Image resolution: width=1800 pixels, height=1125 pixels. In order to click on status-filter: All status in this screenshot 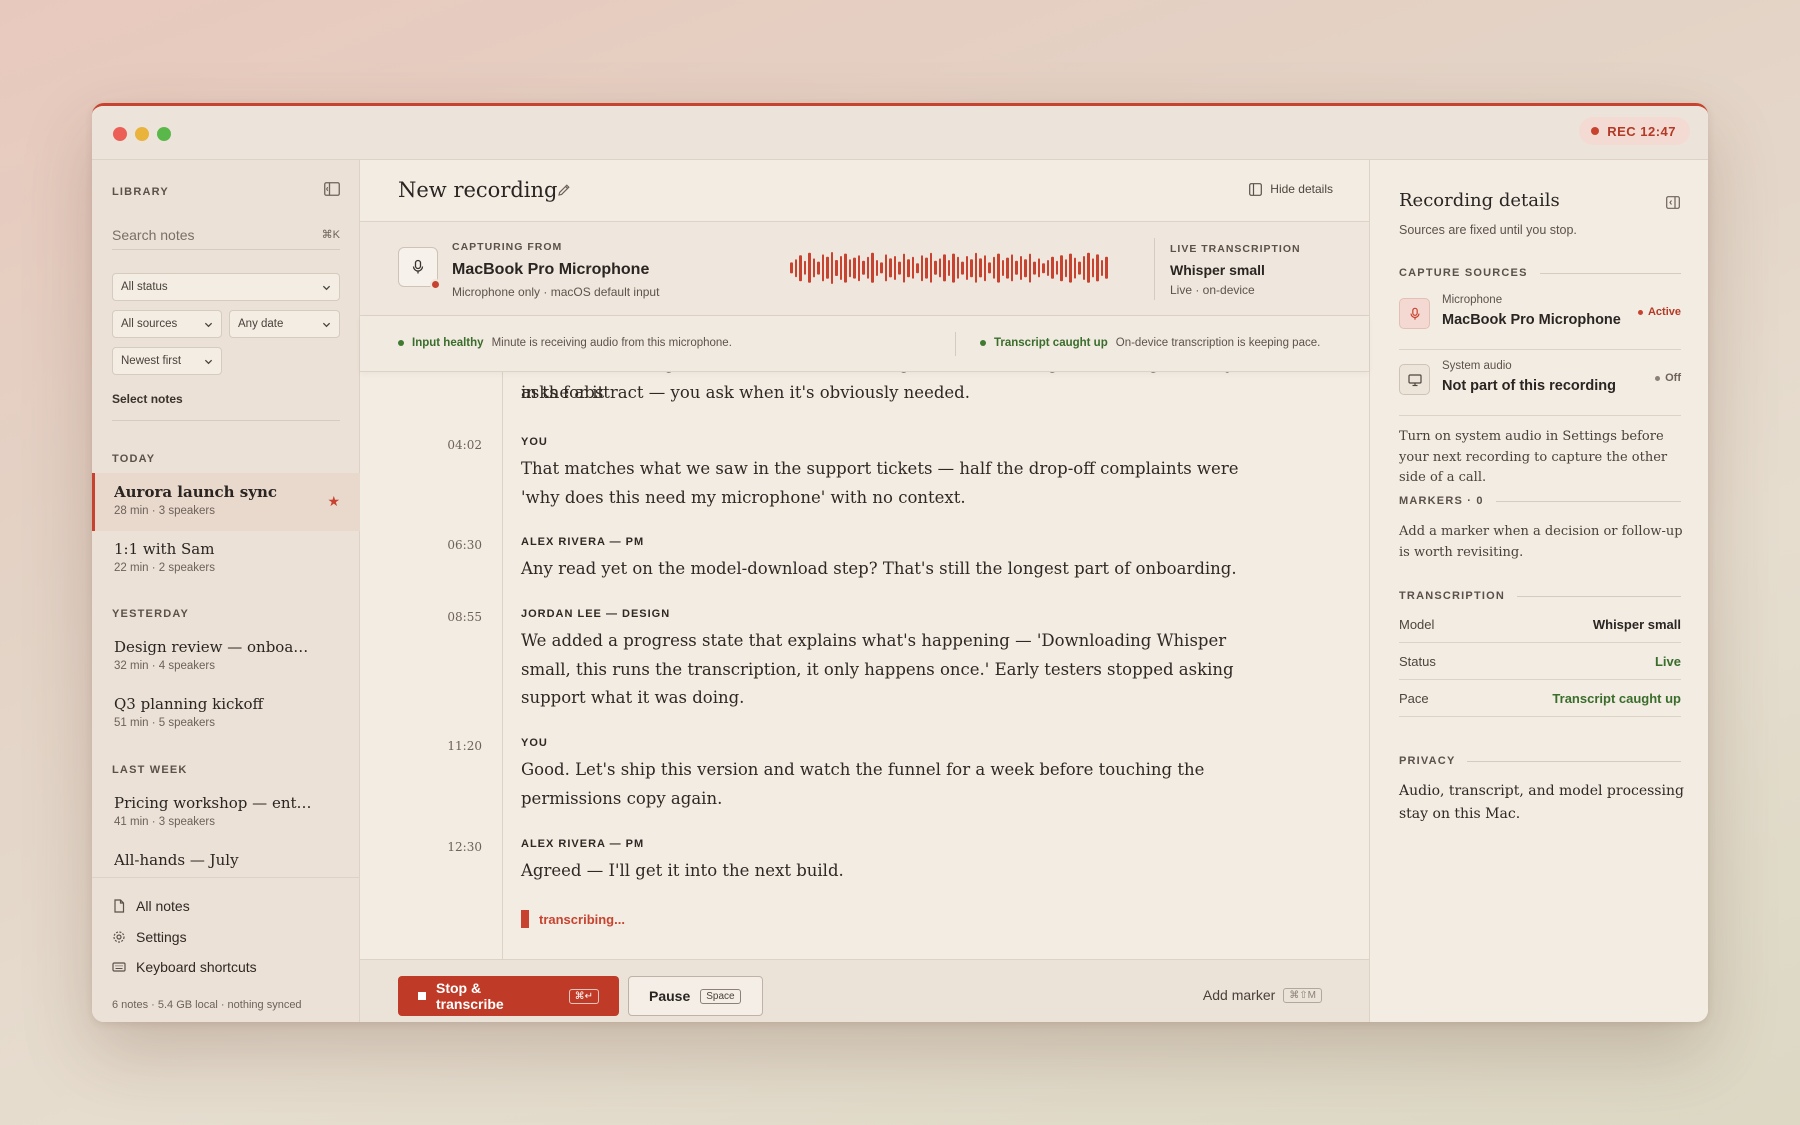, I will do `click(226, 287)`.